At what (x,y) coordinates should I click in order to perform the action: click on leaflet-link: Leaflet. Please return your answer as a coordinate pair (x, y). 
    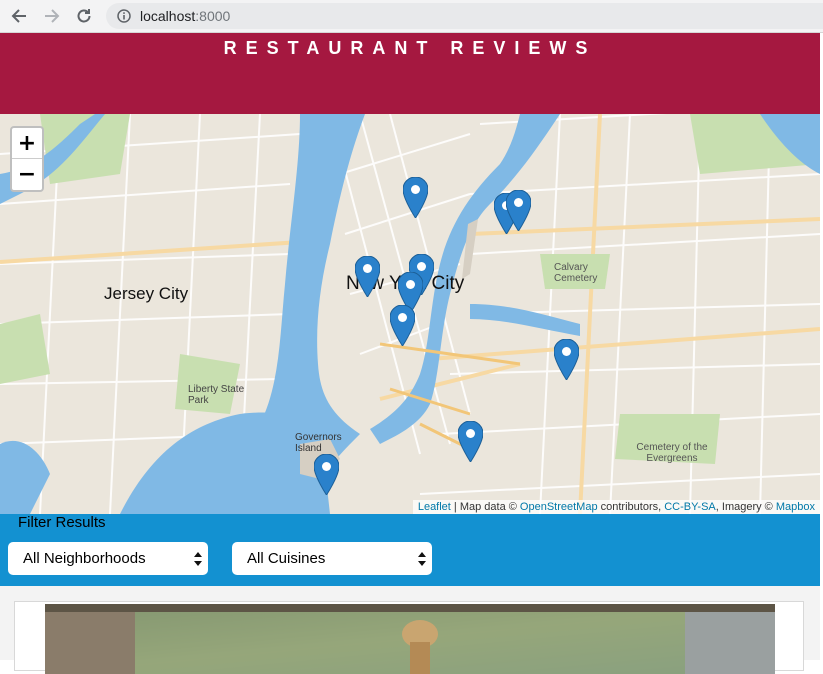
    Looking at the image, I should click on (434, 507).